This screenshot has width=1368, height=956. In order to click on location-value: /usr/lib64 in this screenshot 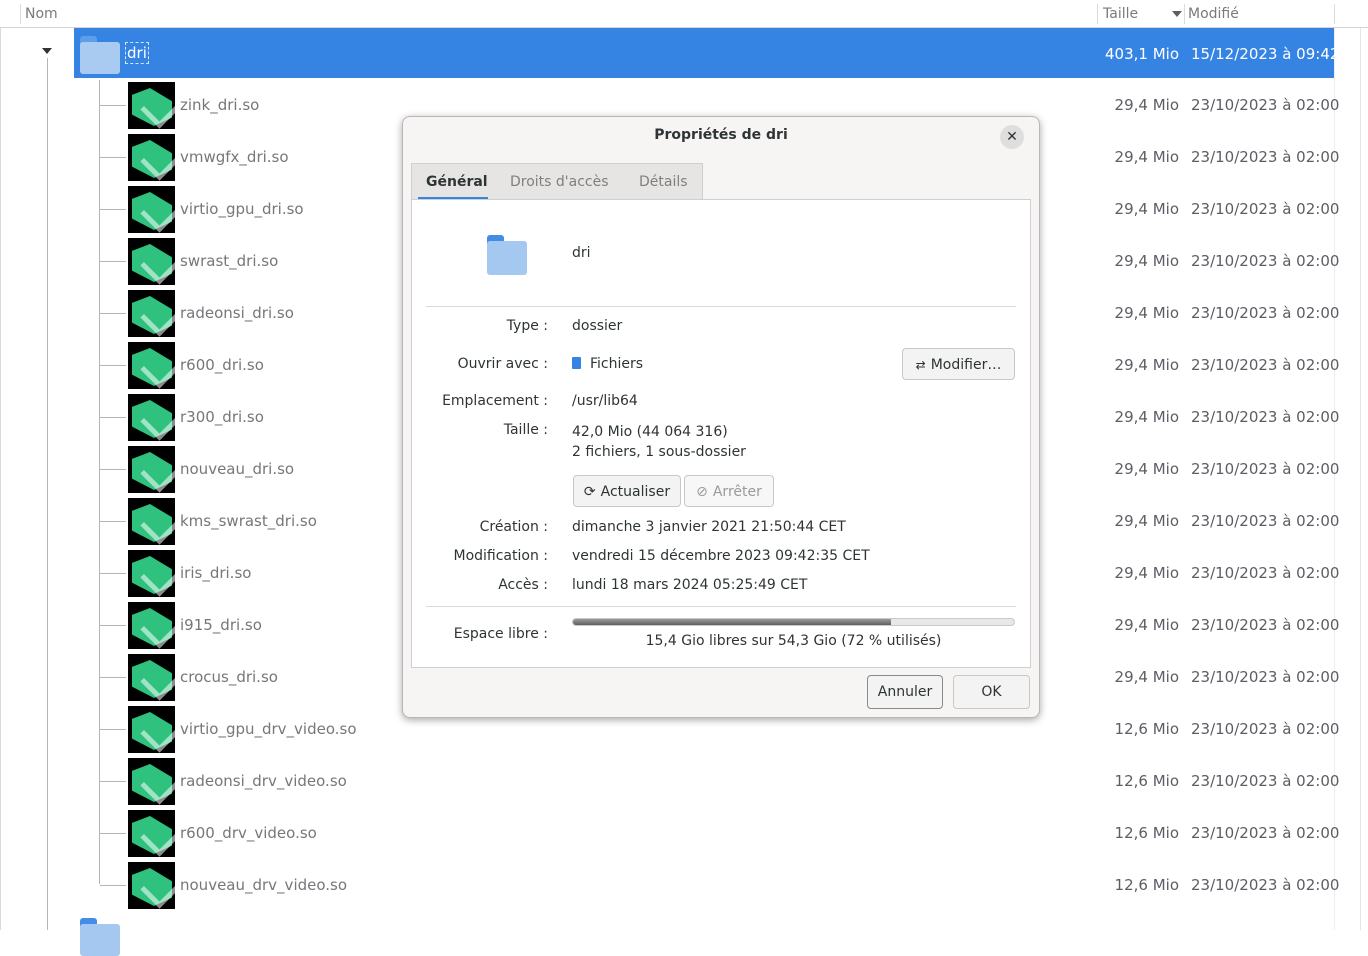, I will do `click(605, 401)`.